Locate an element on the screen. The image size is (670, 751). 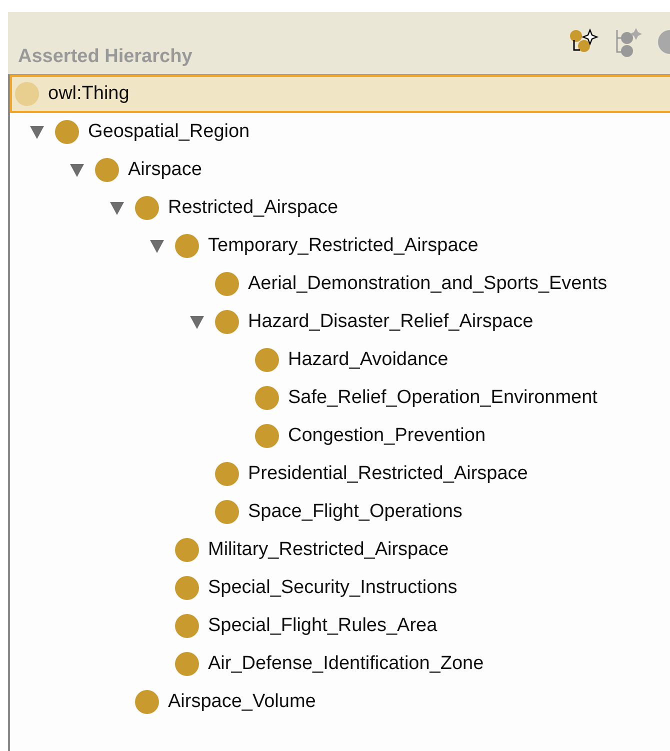
class-row: Temporary_Restricted_Airspace is located at coordinates (340, 246).